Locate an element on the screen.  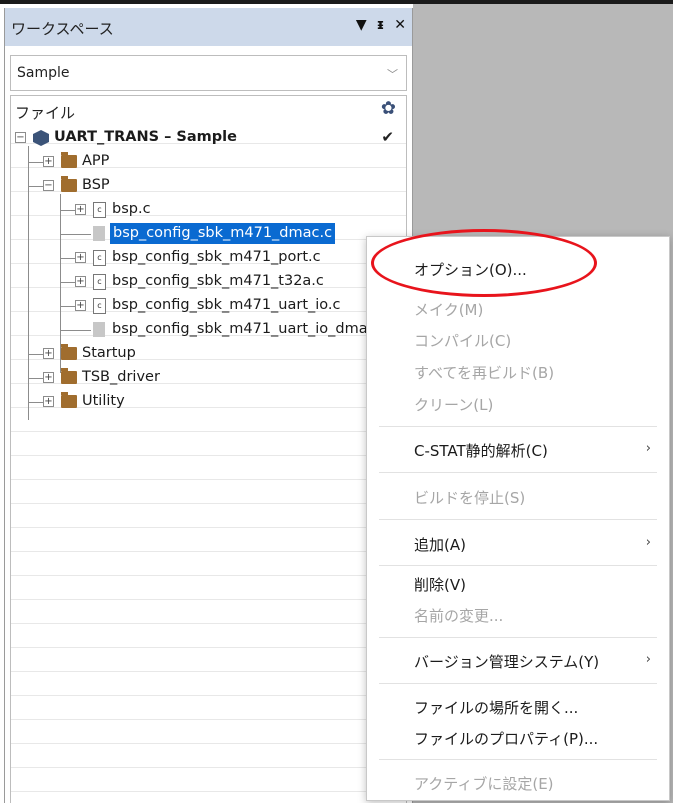
gear-icon: ✿ is located at coordinates (388, 108).